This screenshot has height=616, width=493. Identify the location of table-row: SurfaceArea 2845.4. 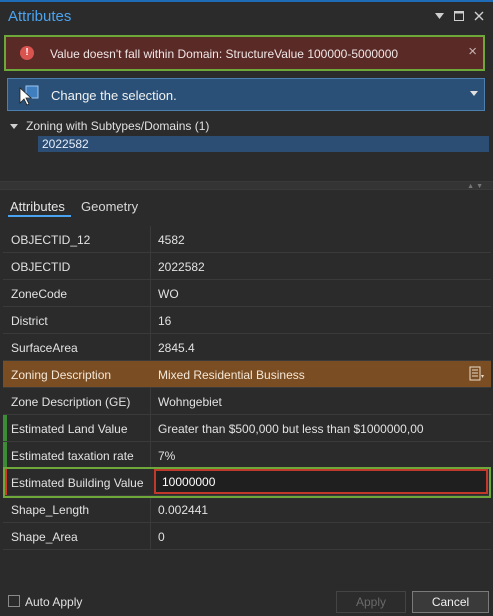
(247, 347).